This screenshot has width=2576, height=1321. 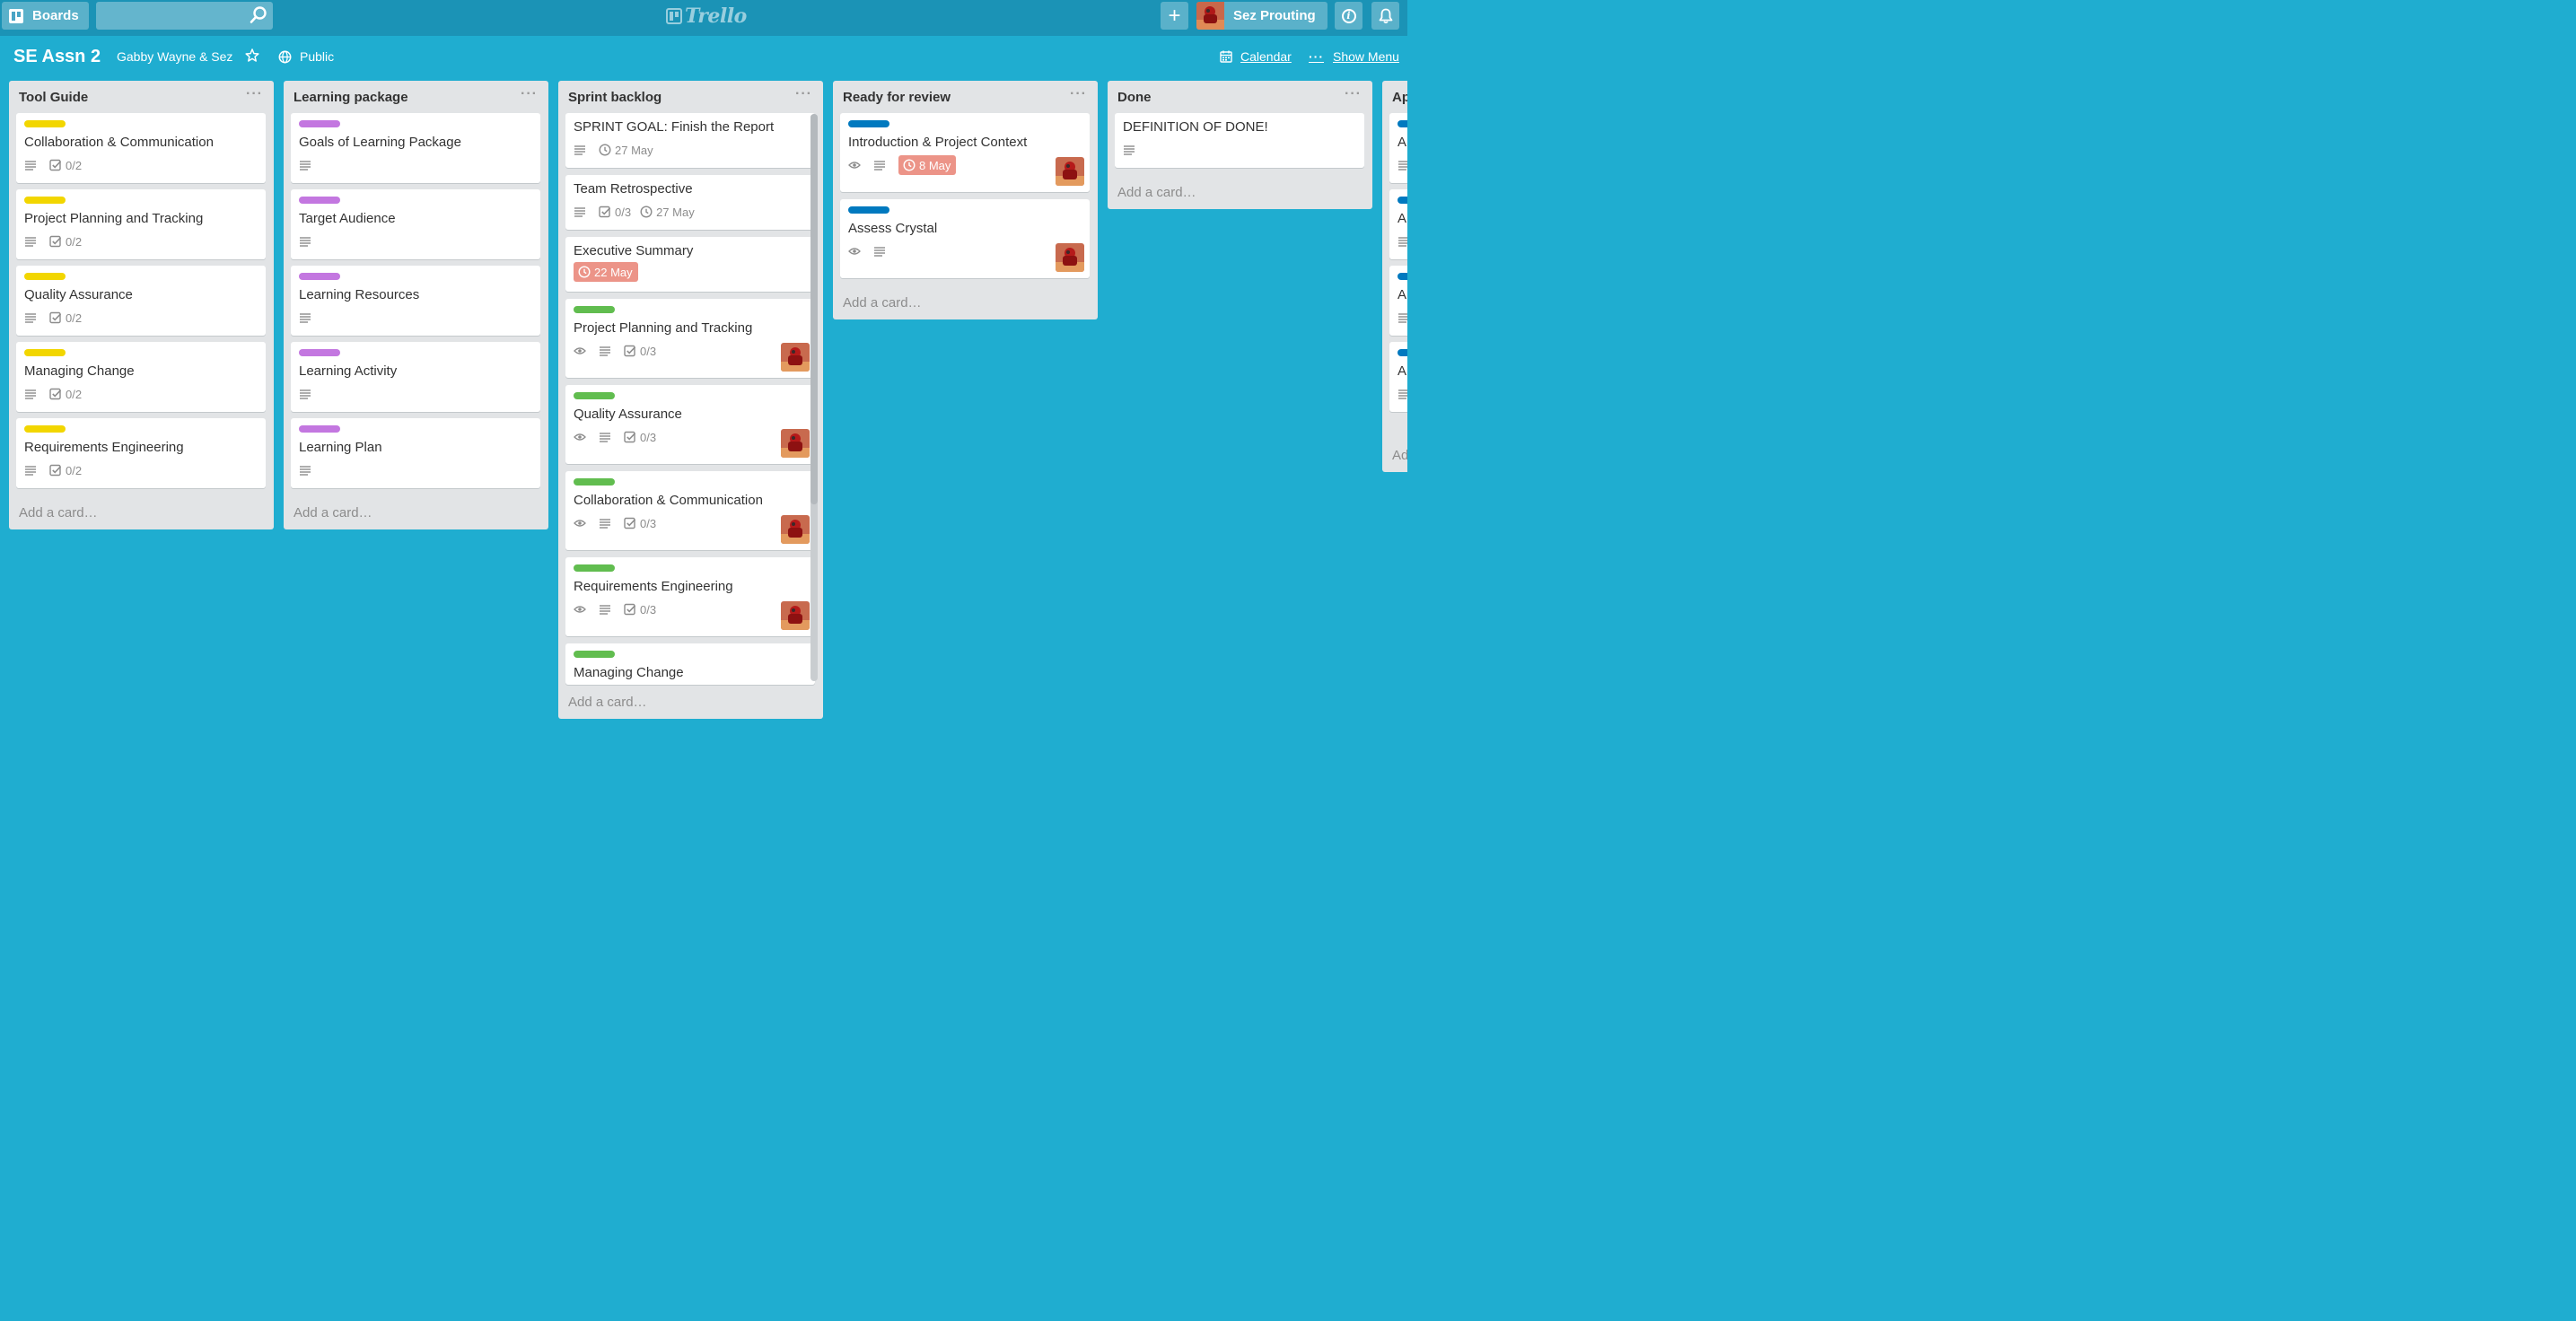 I want to click on card: Quality Assurance 0/2, so click(x=141, y=301).